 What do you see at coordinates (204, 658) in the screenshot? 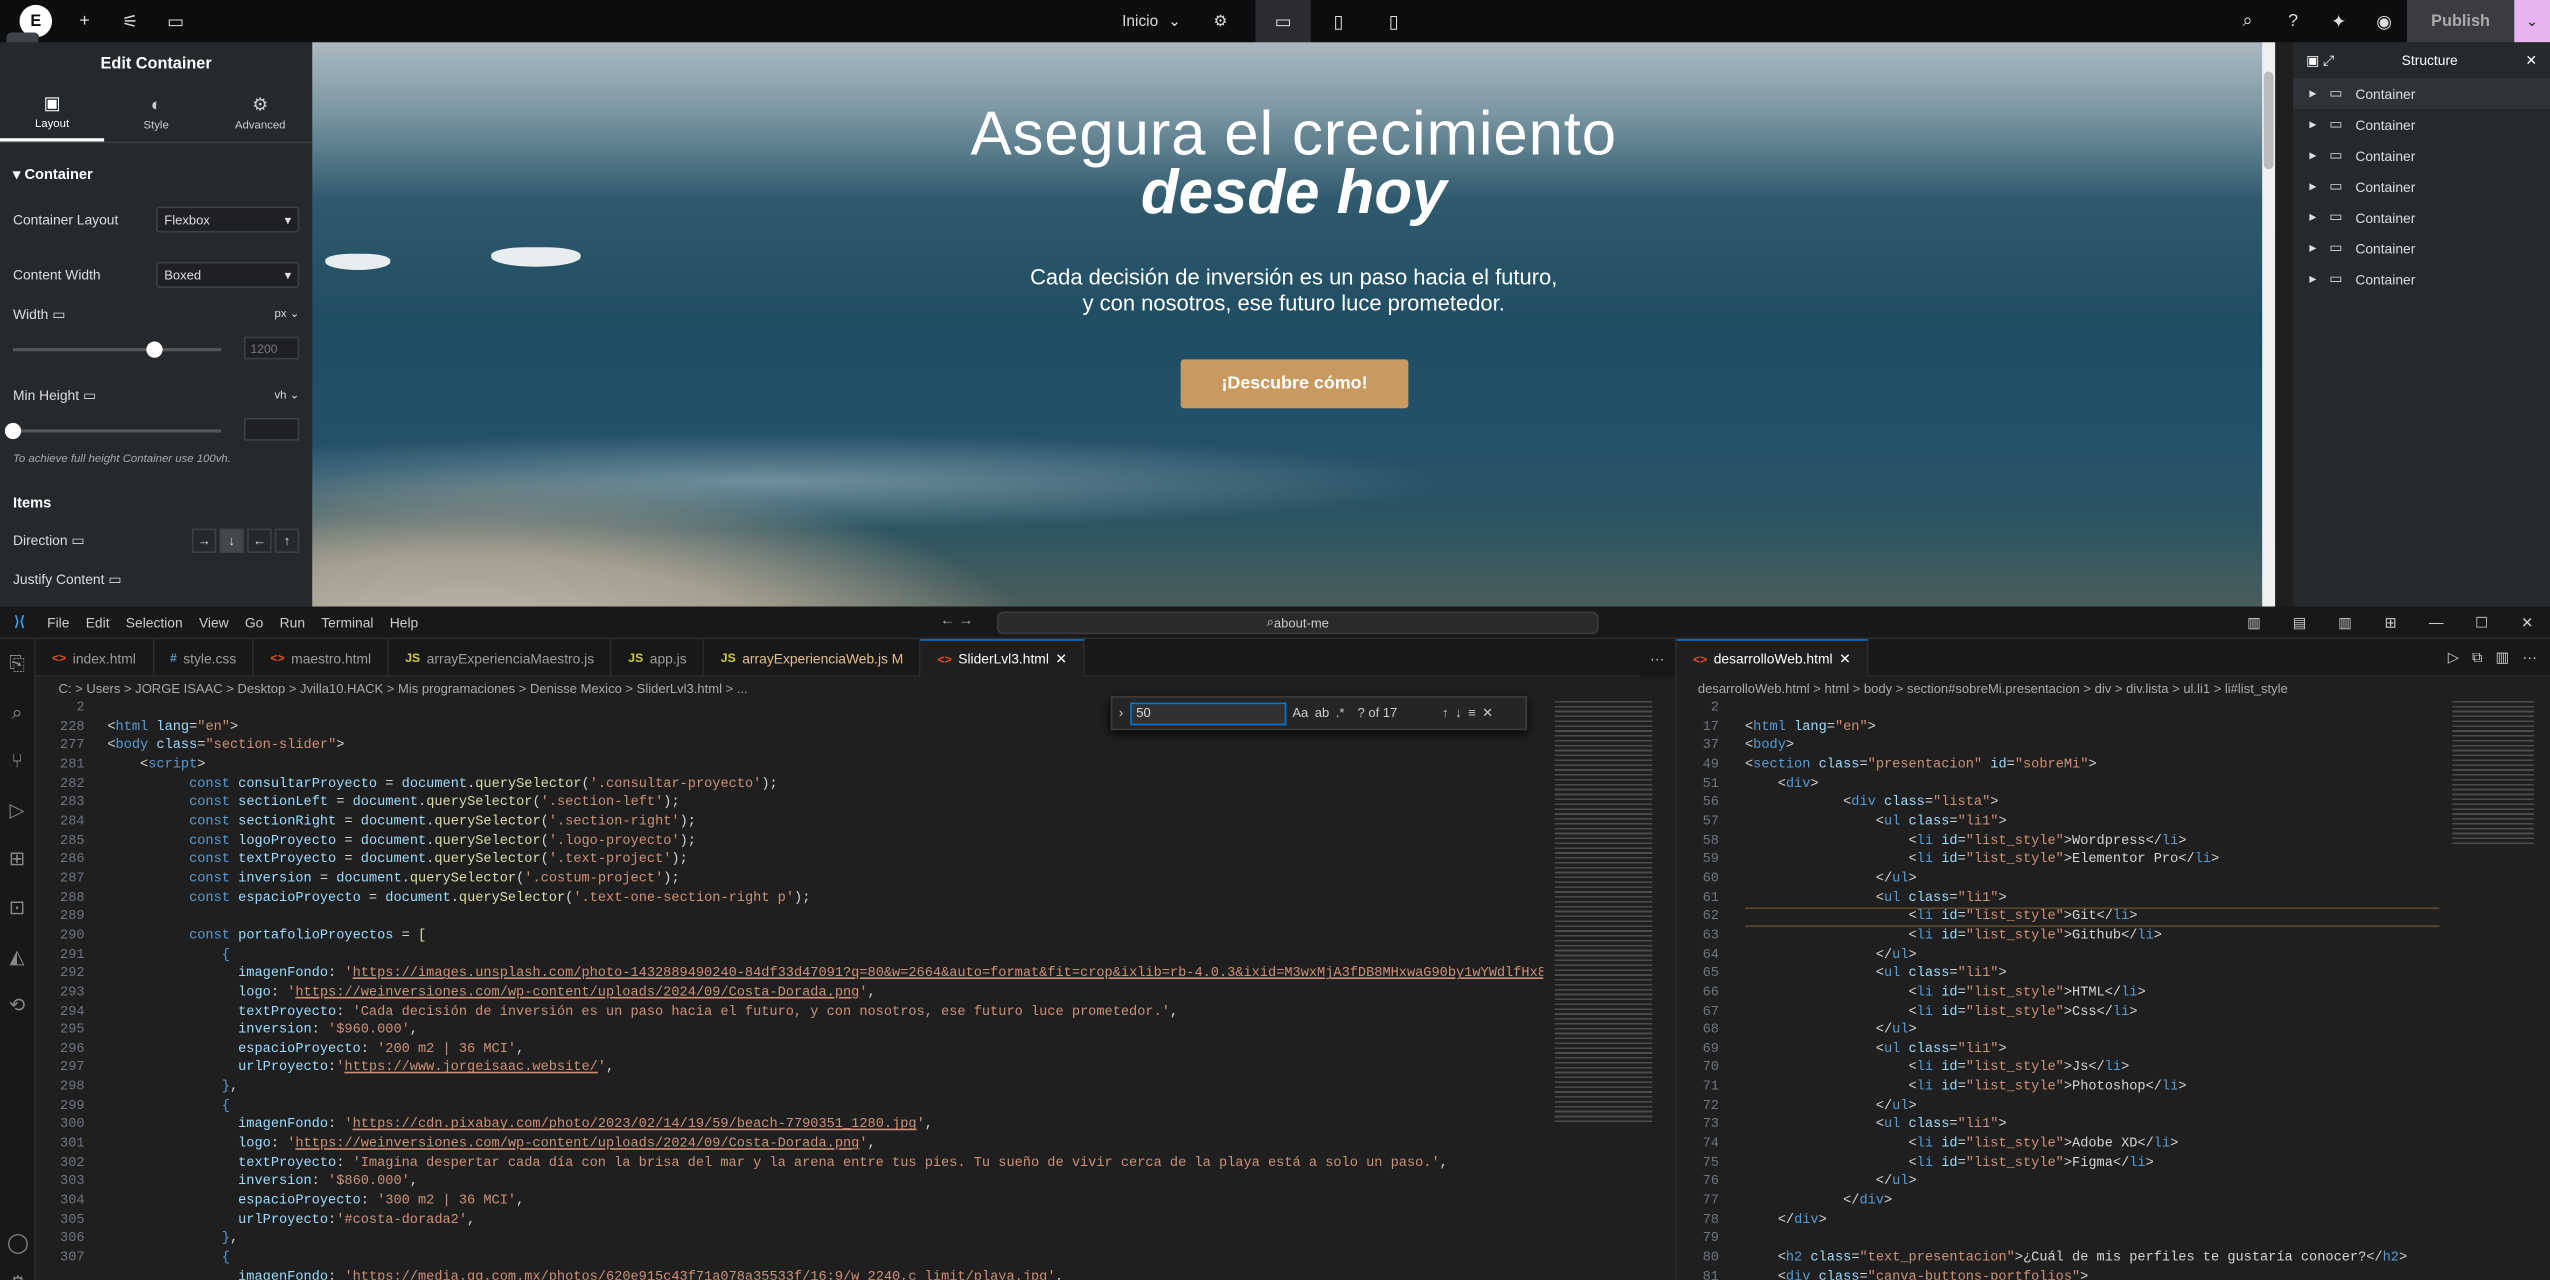
I see `tab-style: # style.css` at bounding box center [204, 658].